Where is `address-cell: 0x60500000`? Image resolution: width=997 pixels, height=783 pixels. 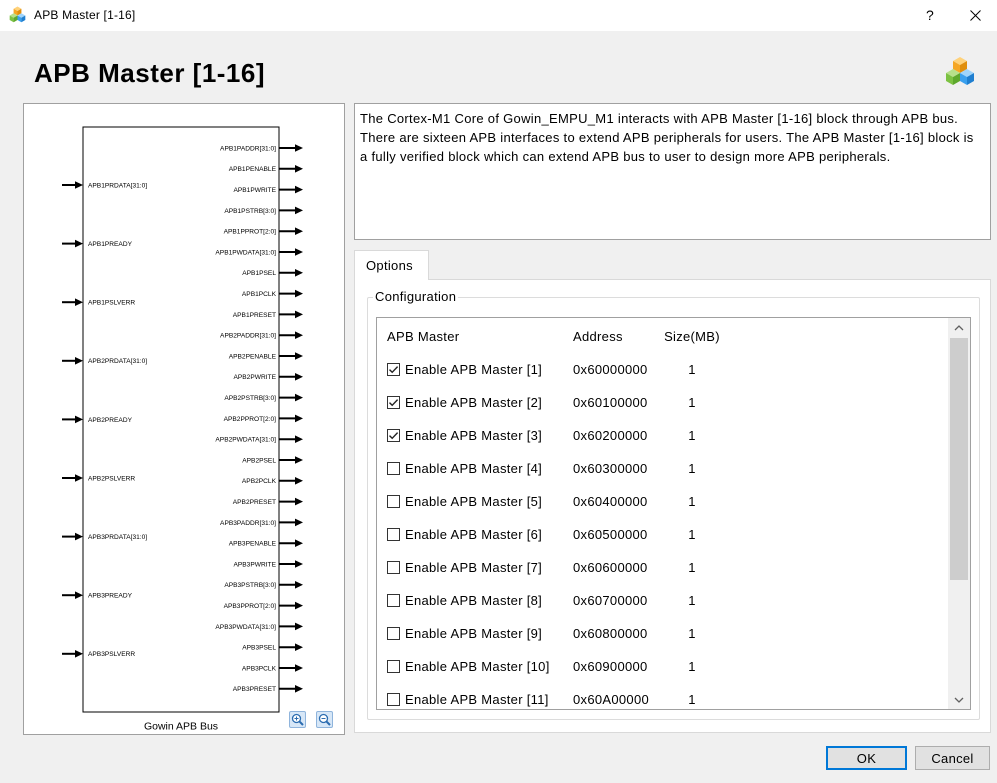
address-cell: 0x60500000 is located at coordinates (610, 534).